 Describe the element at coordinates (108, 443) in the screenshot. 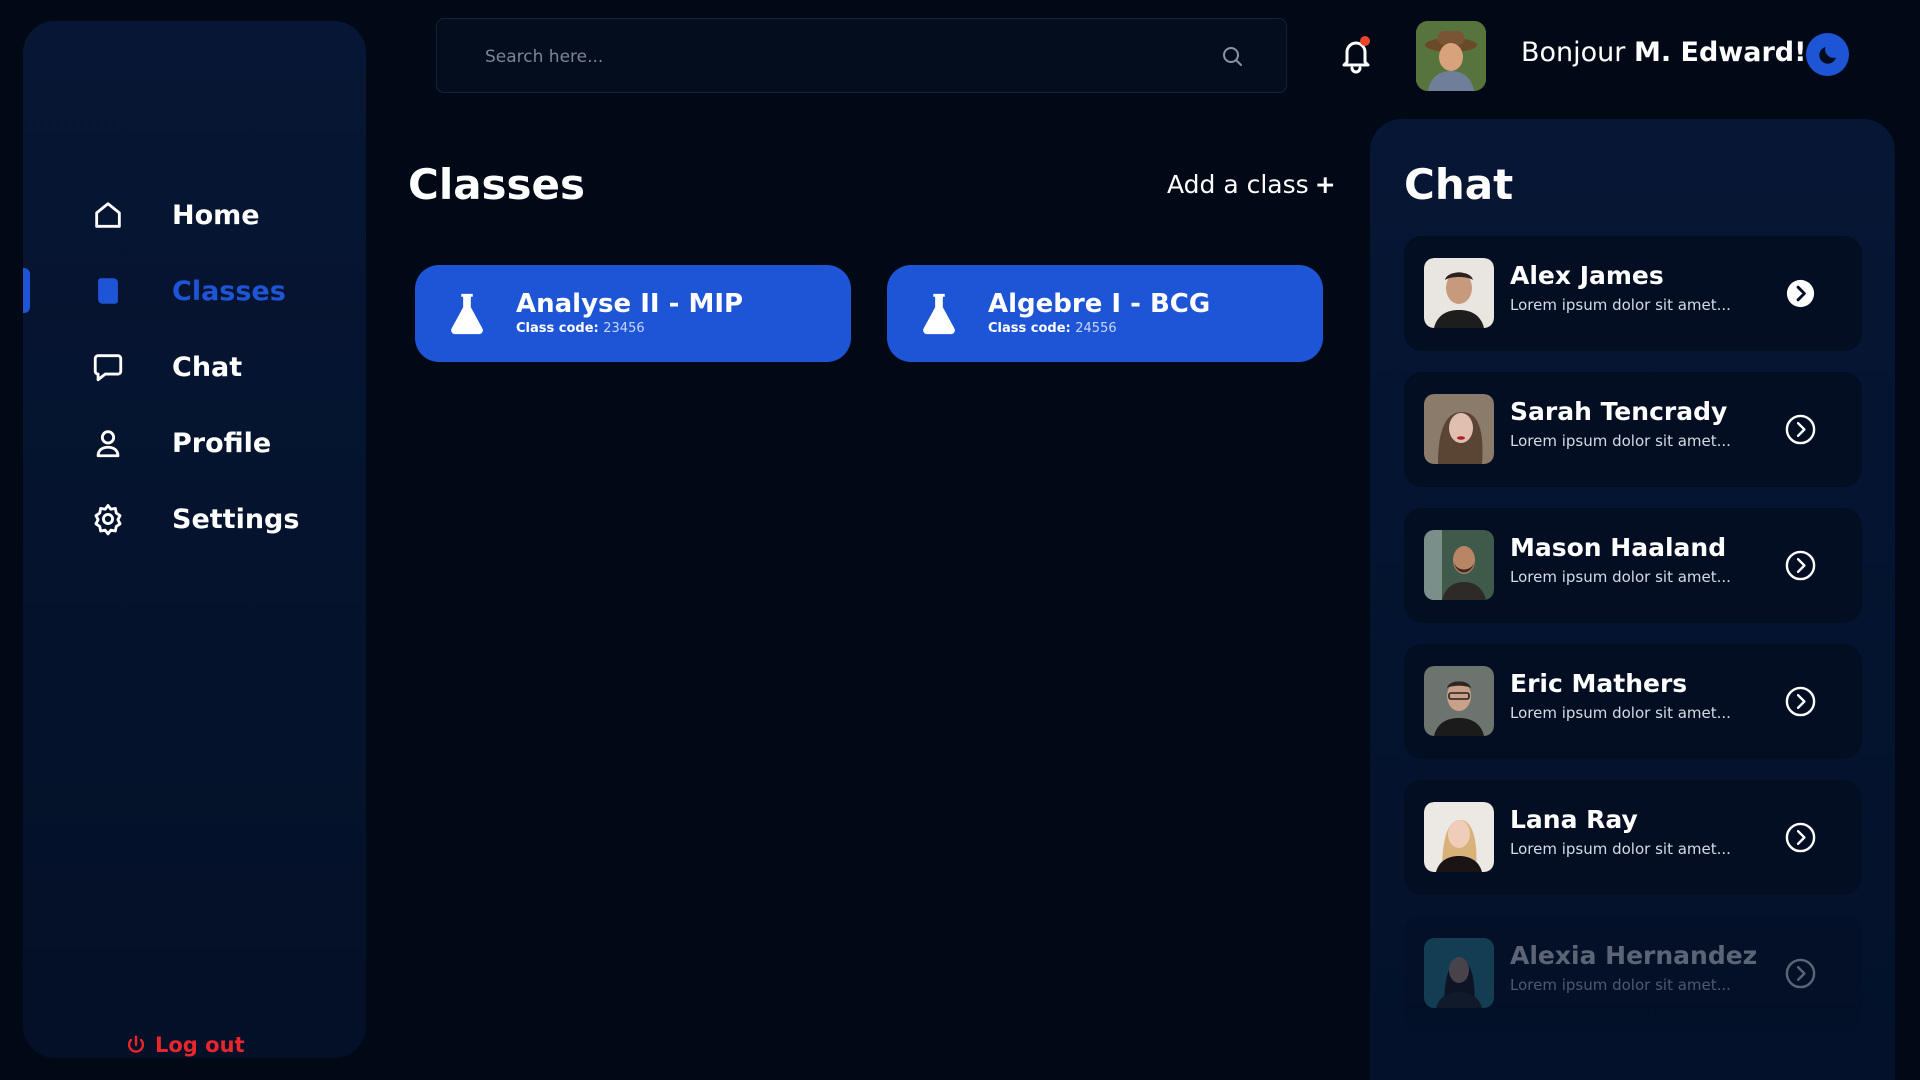

I see `user-icon` at that location.